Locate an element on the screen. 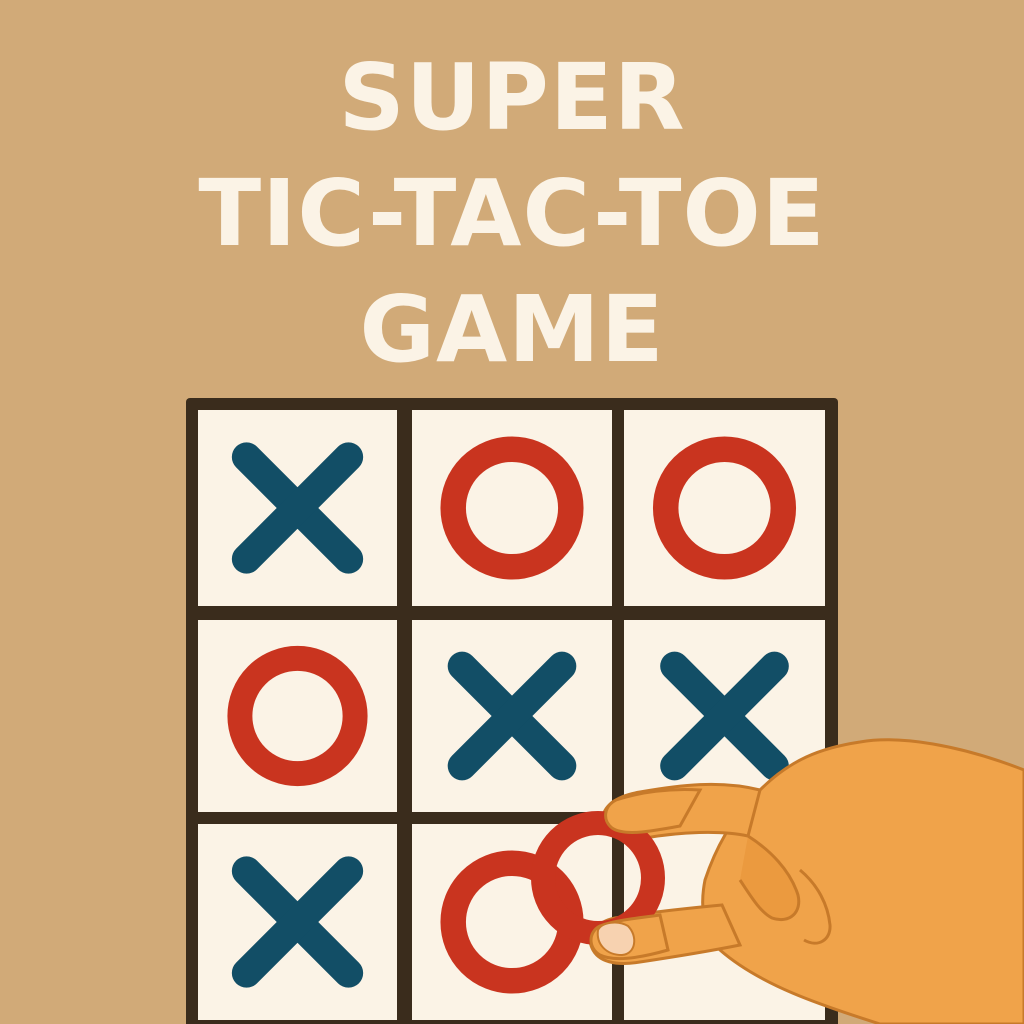  board-cell-r3-c2 is located at coordinates (512, 922).